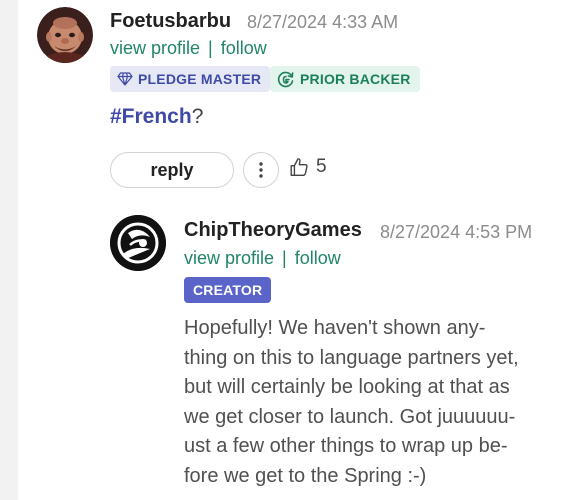 The width and height of the screenshot is (587, 500). Describe the element at coordinates (350, 416) in the screenshot. I see `comment-text-line: we get closer to launch. Got juuuuuu-` at that location.